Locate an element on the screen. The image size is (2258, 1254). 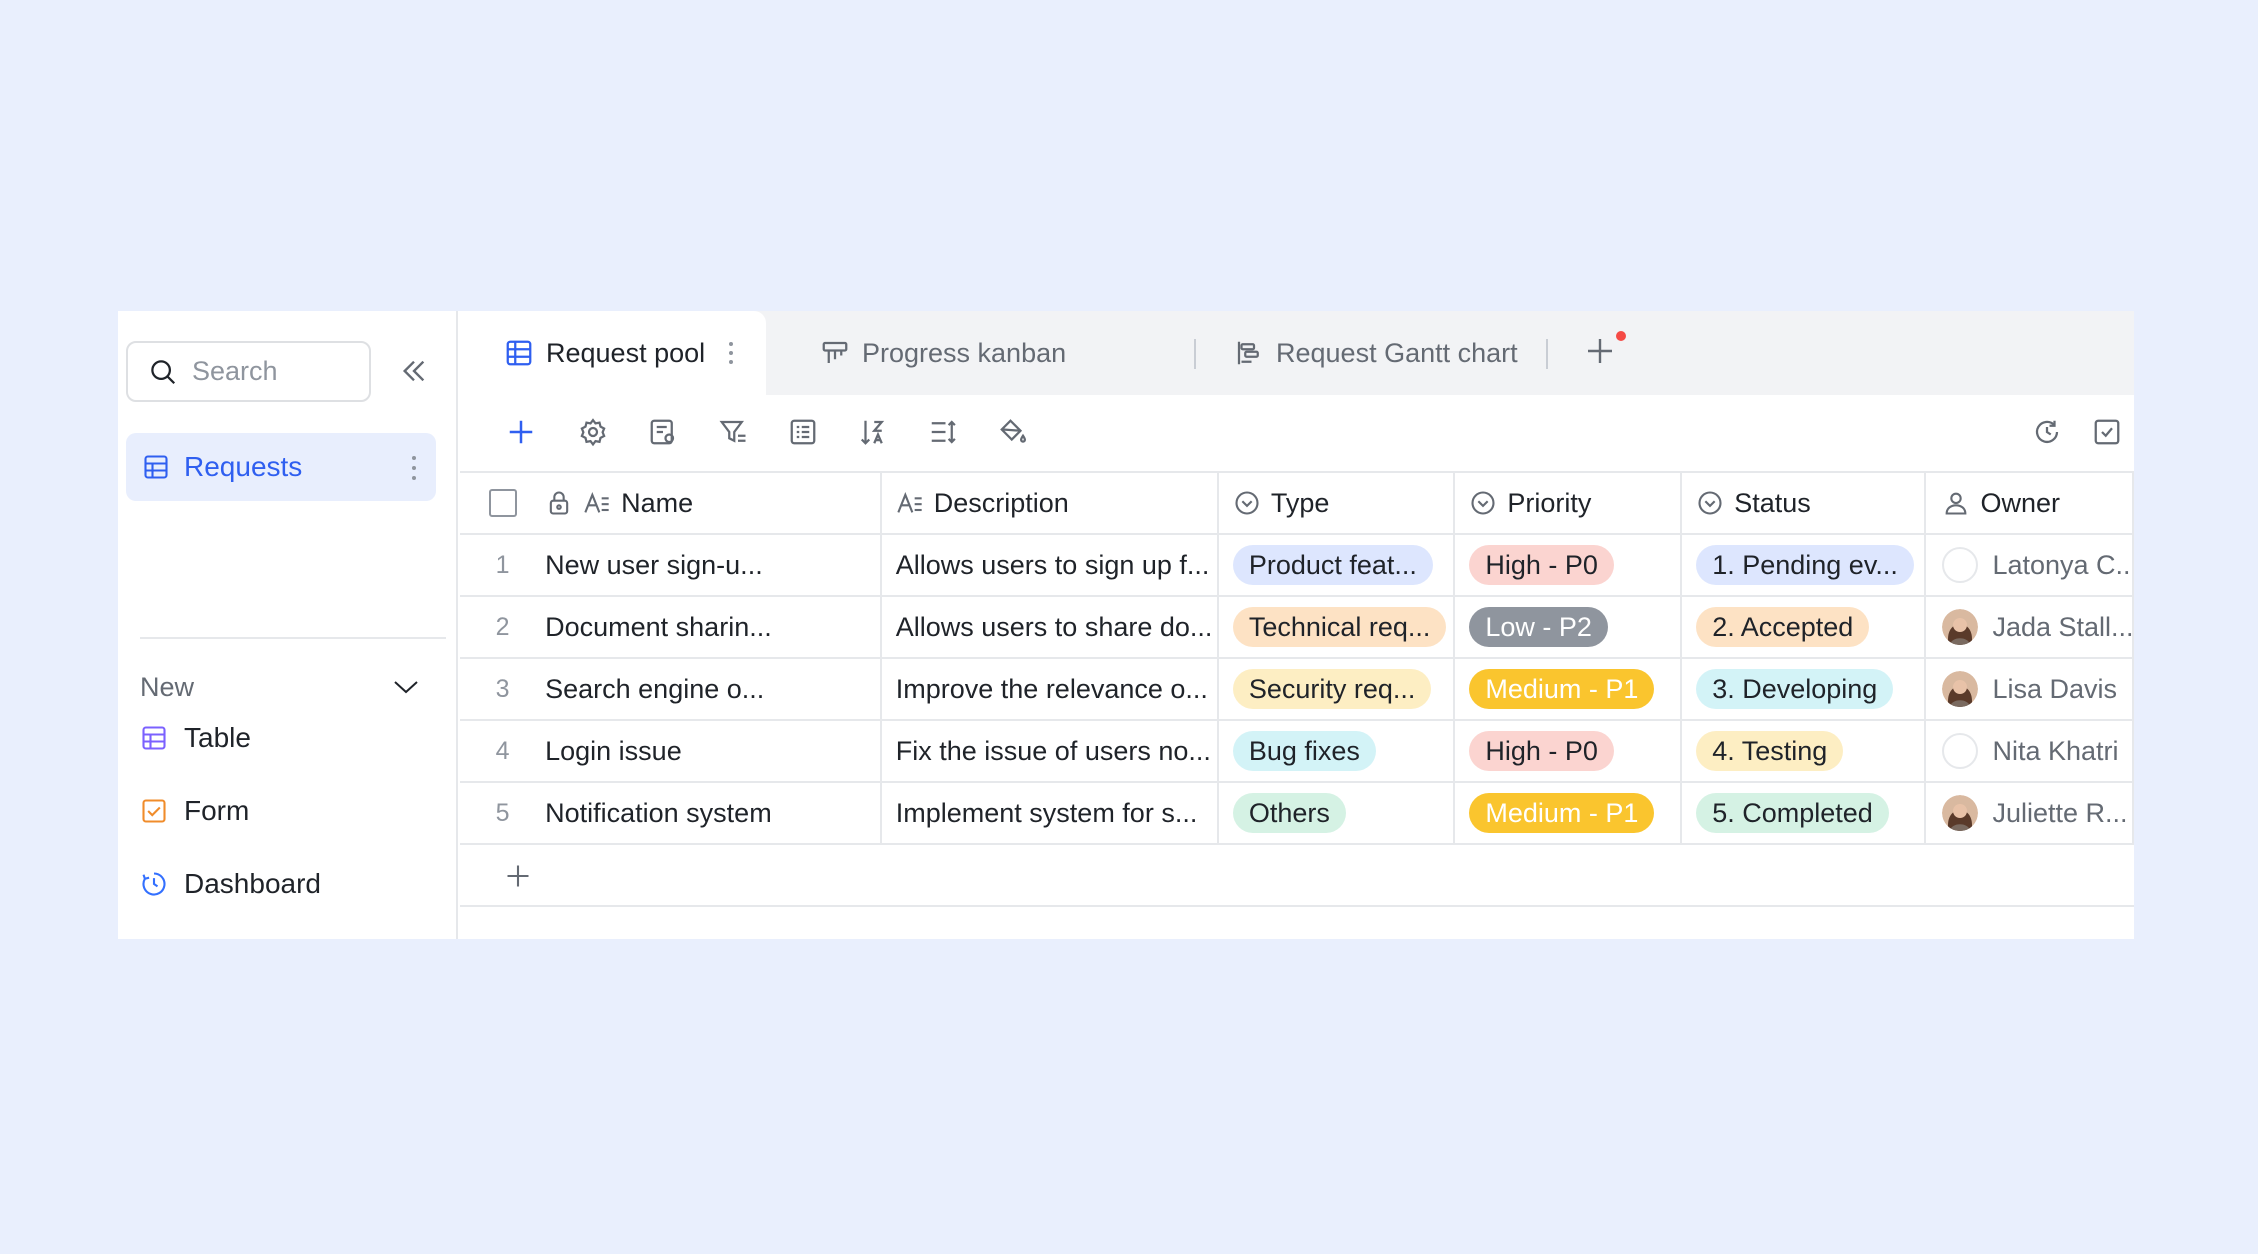
column-header-type: Type is located at coordinates (1337, 503).